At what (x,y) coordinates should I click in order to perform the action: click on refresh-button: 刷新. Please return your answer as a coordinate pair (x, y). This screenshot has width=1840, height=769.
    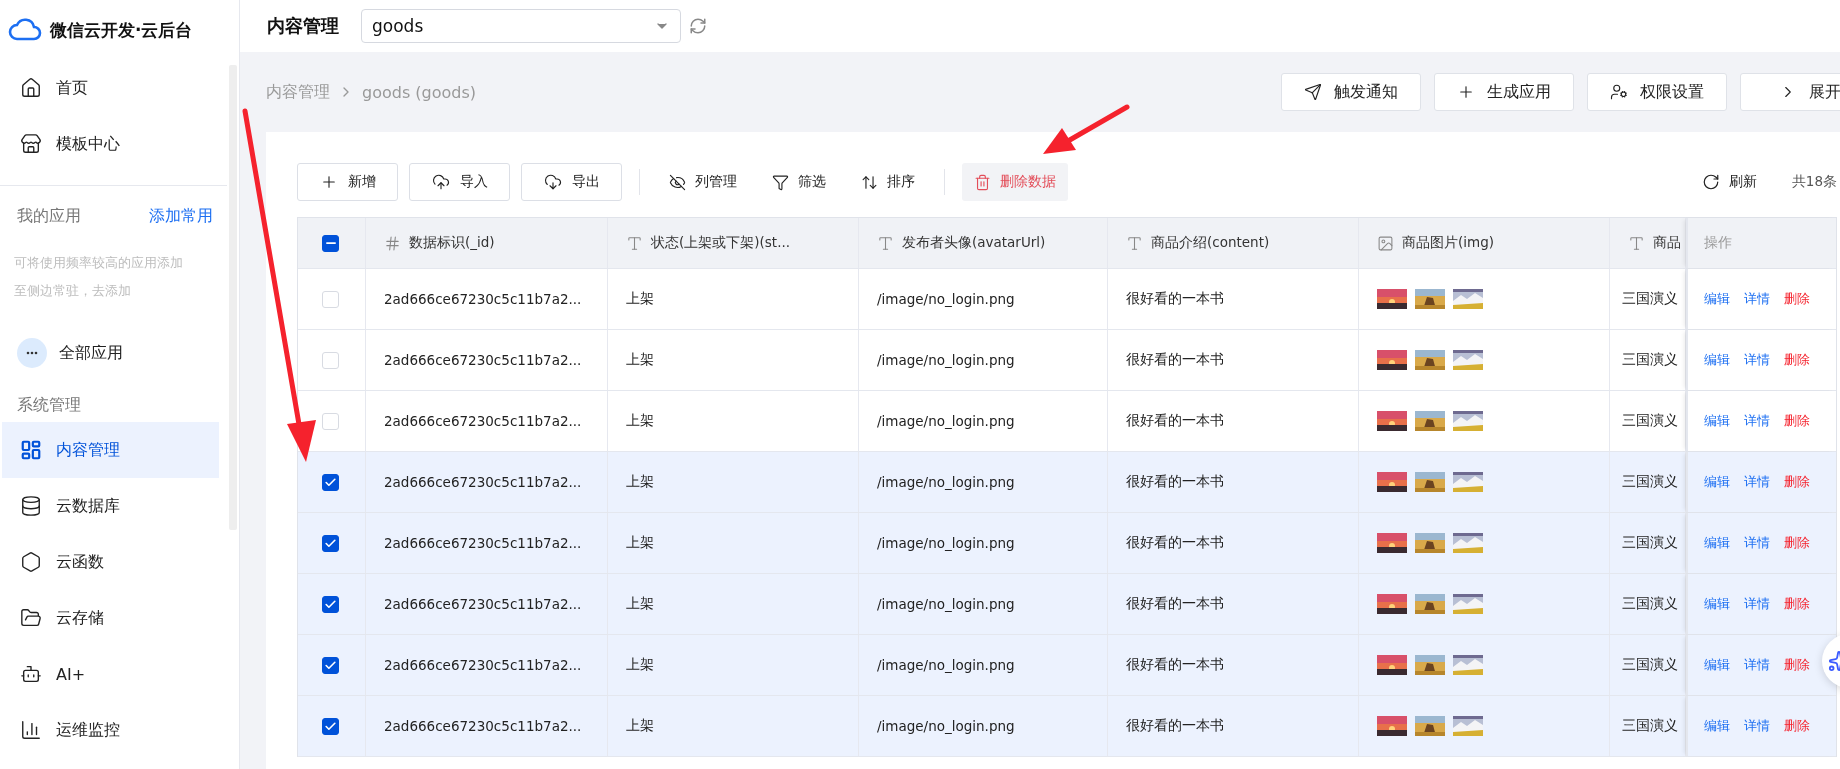
    Looking at the image, I should click on (1729, 182).